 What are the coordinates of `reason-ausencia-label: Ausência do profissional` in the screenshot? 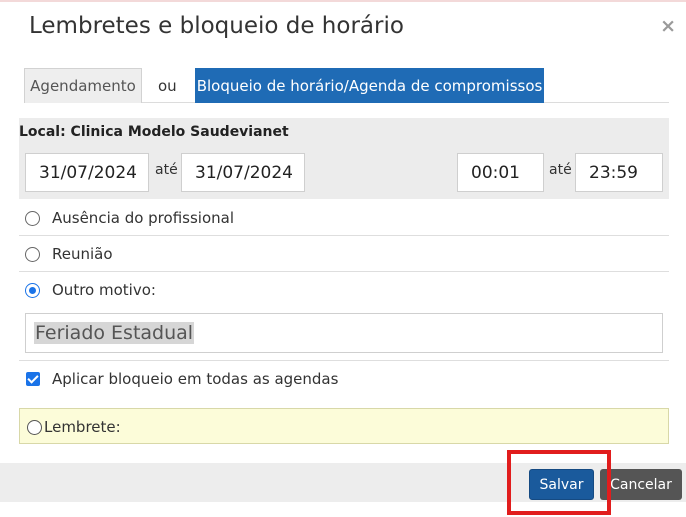 It's located at (143, 218).